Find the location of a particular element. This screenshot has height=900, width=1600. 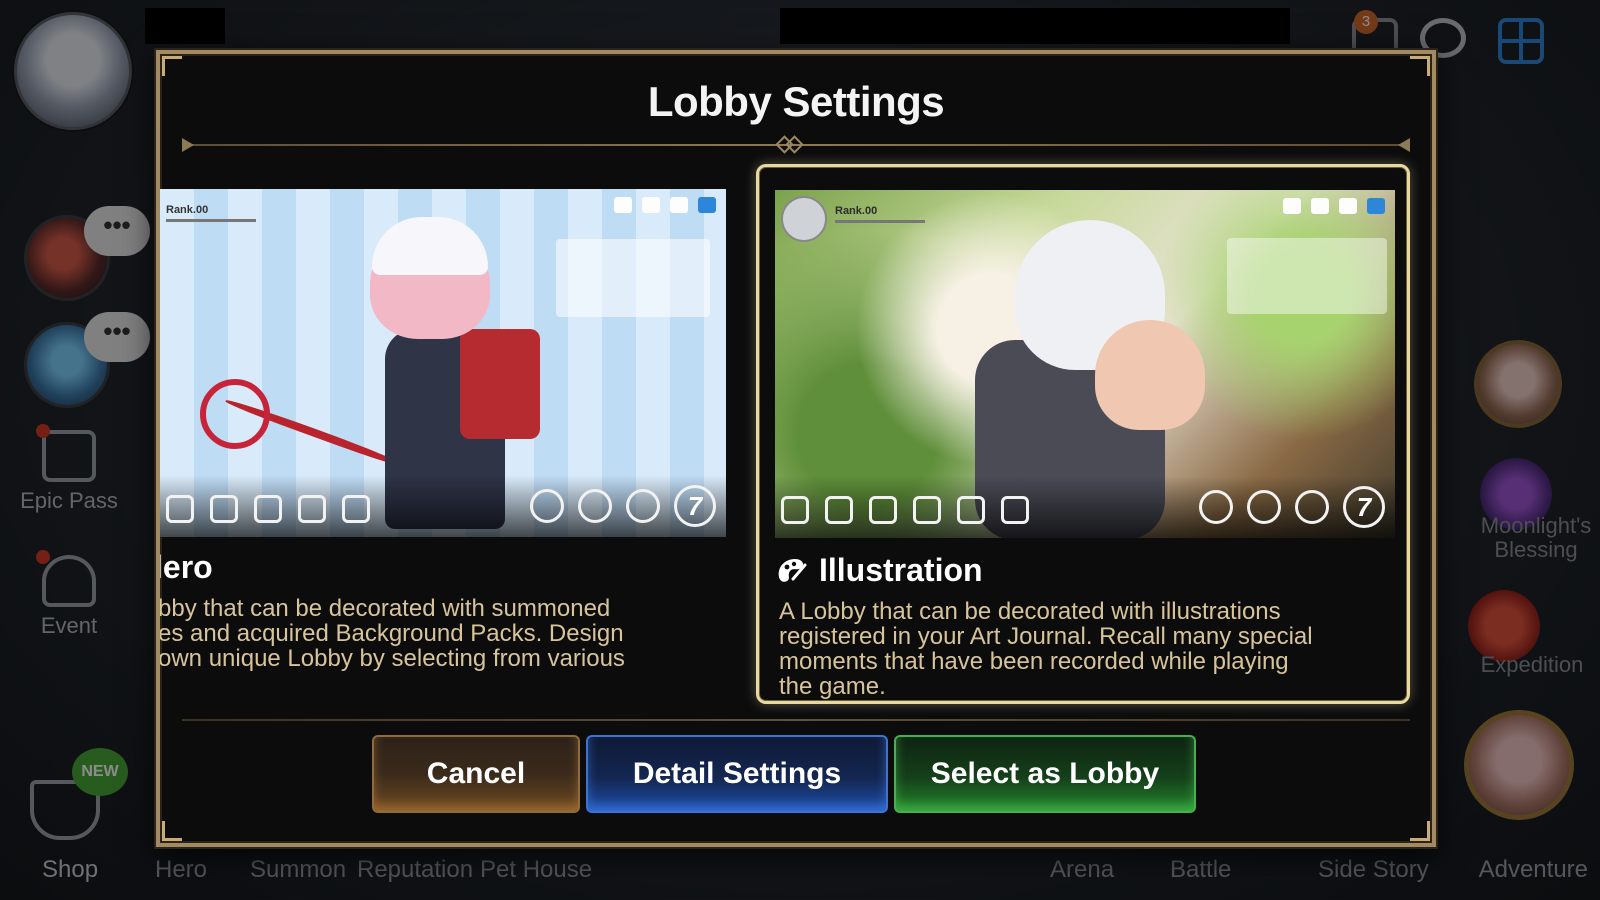

description-line: es and acquired Background Packs. Design is located at coordinates (391, 633).